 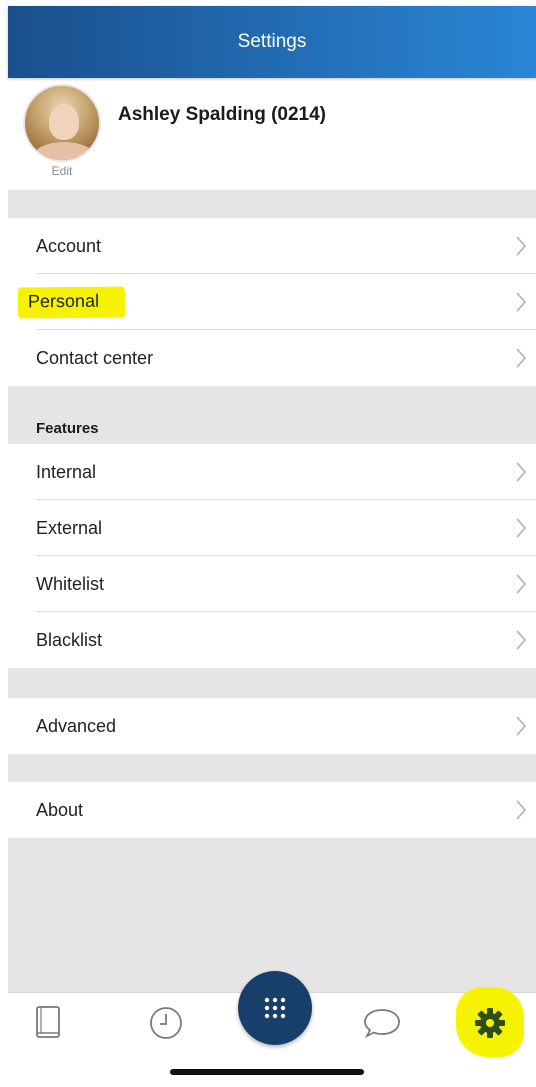 What do you see at coordinates (272, 640) in the screenshot?
I see `settings-item-blacklist: Blacklist` at bounding box center [272, 640].